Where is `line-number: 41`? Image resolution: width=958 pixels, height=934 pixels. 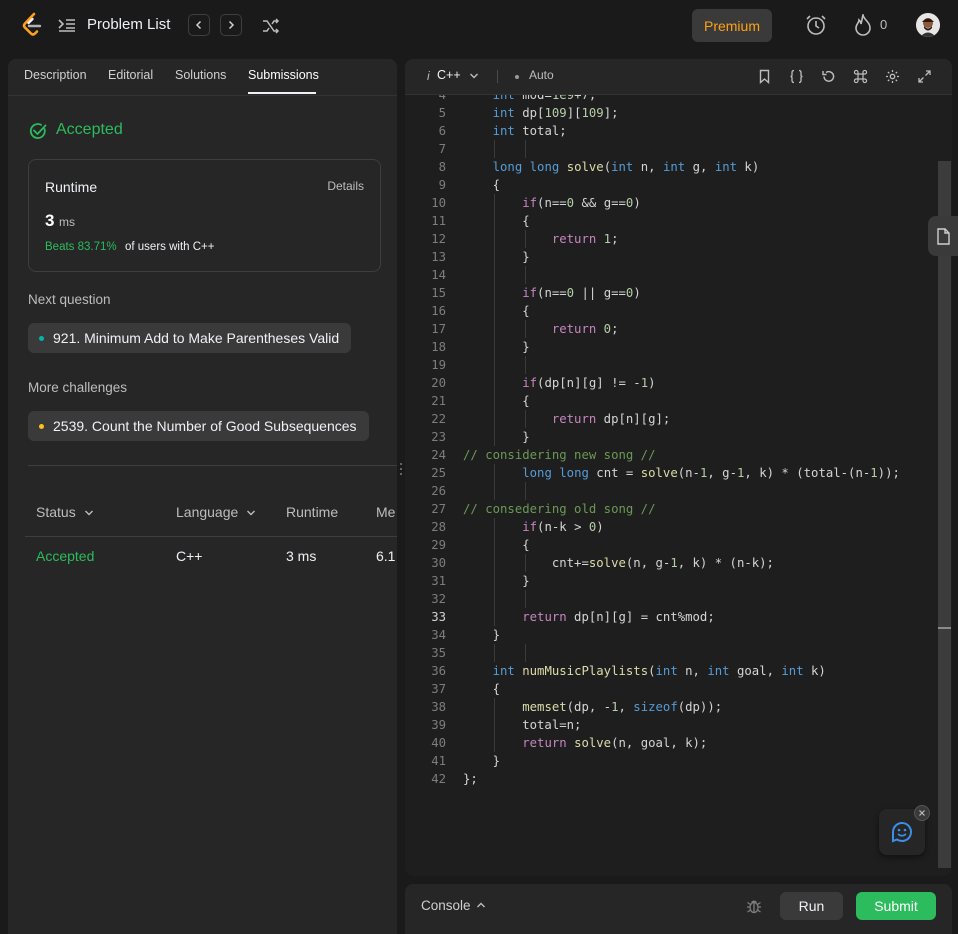
line-number: 41 is located at coordinates (438, 761).